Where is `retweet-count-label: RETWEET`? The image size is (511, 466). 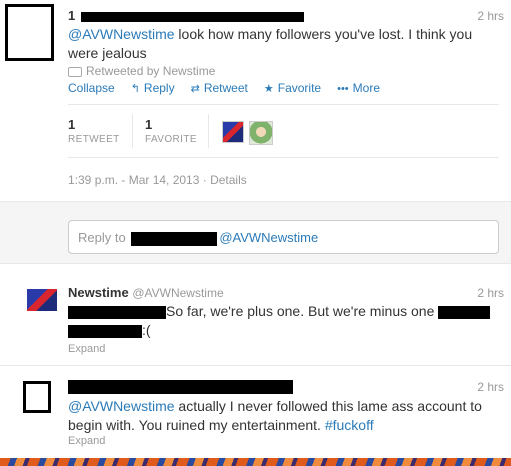
retweet-count-label: RETWEET is located at coordinates (94, 139).